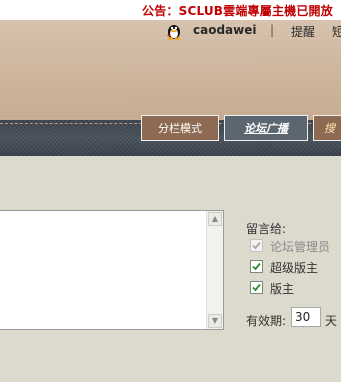 This screenshot has width=341, height=382. I want to click on message-to-label: 留言给:, so click(266, 229).